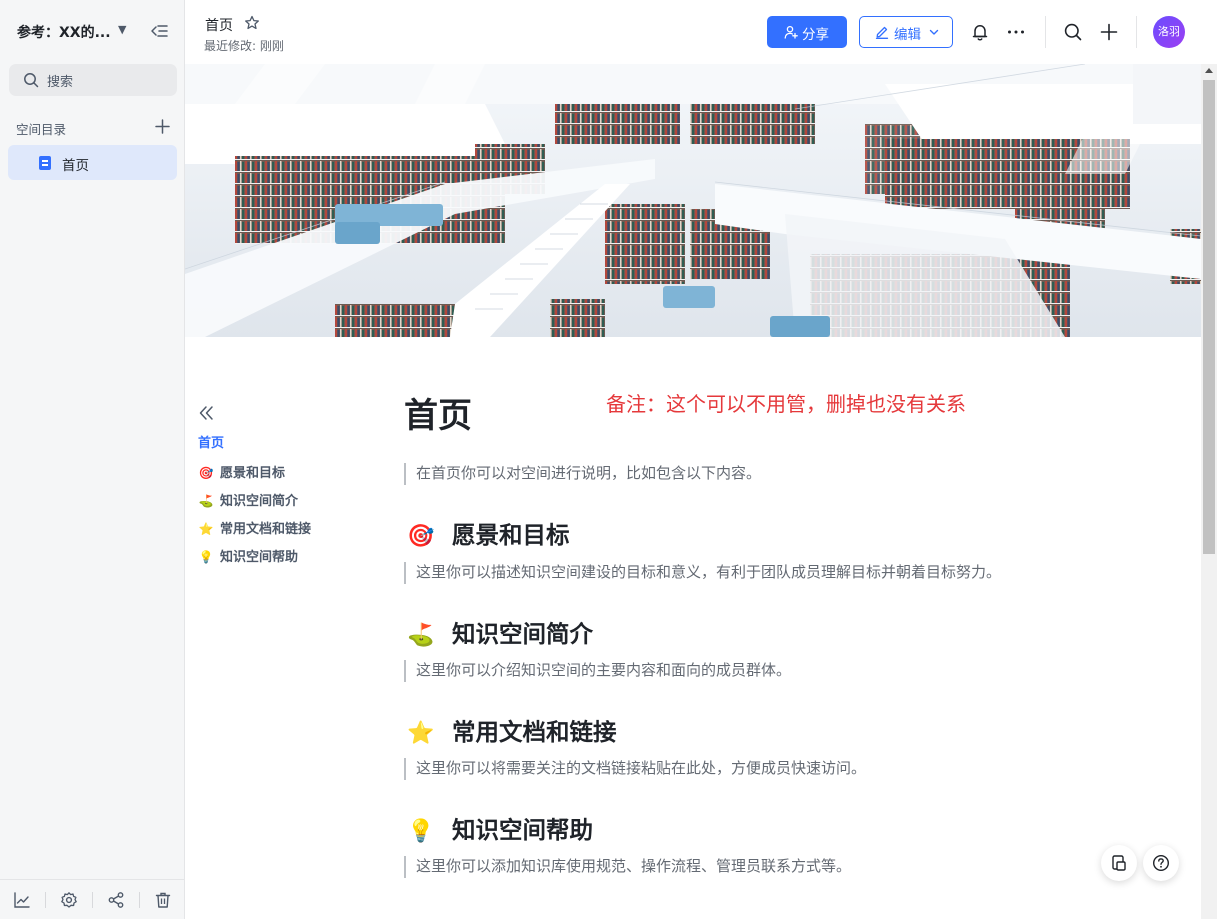 This screenshot has height=919, width=1217. Describe the element at coordinates (253, 473) in the screenshot. I see `toc-item-label: 愿景和目标` at that location.